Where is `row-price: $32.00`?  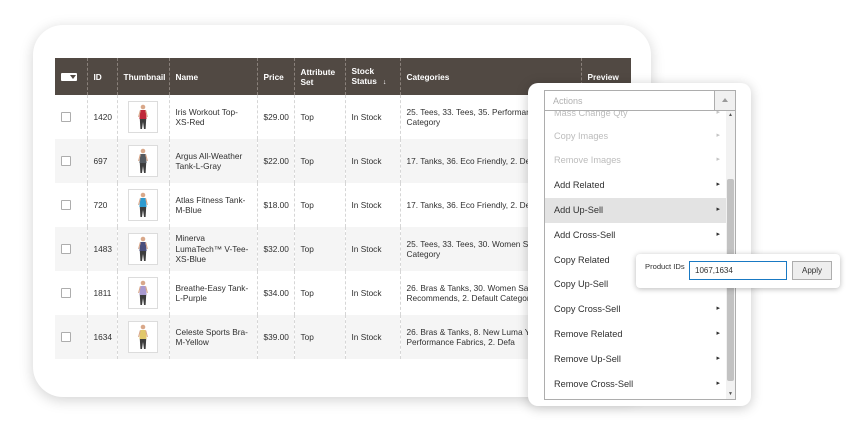 row-price: $32.00 is located at coordinates (275, 249).